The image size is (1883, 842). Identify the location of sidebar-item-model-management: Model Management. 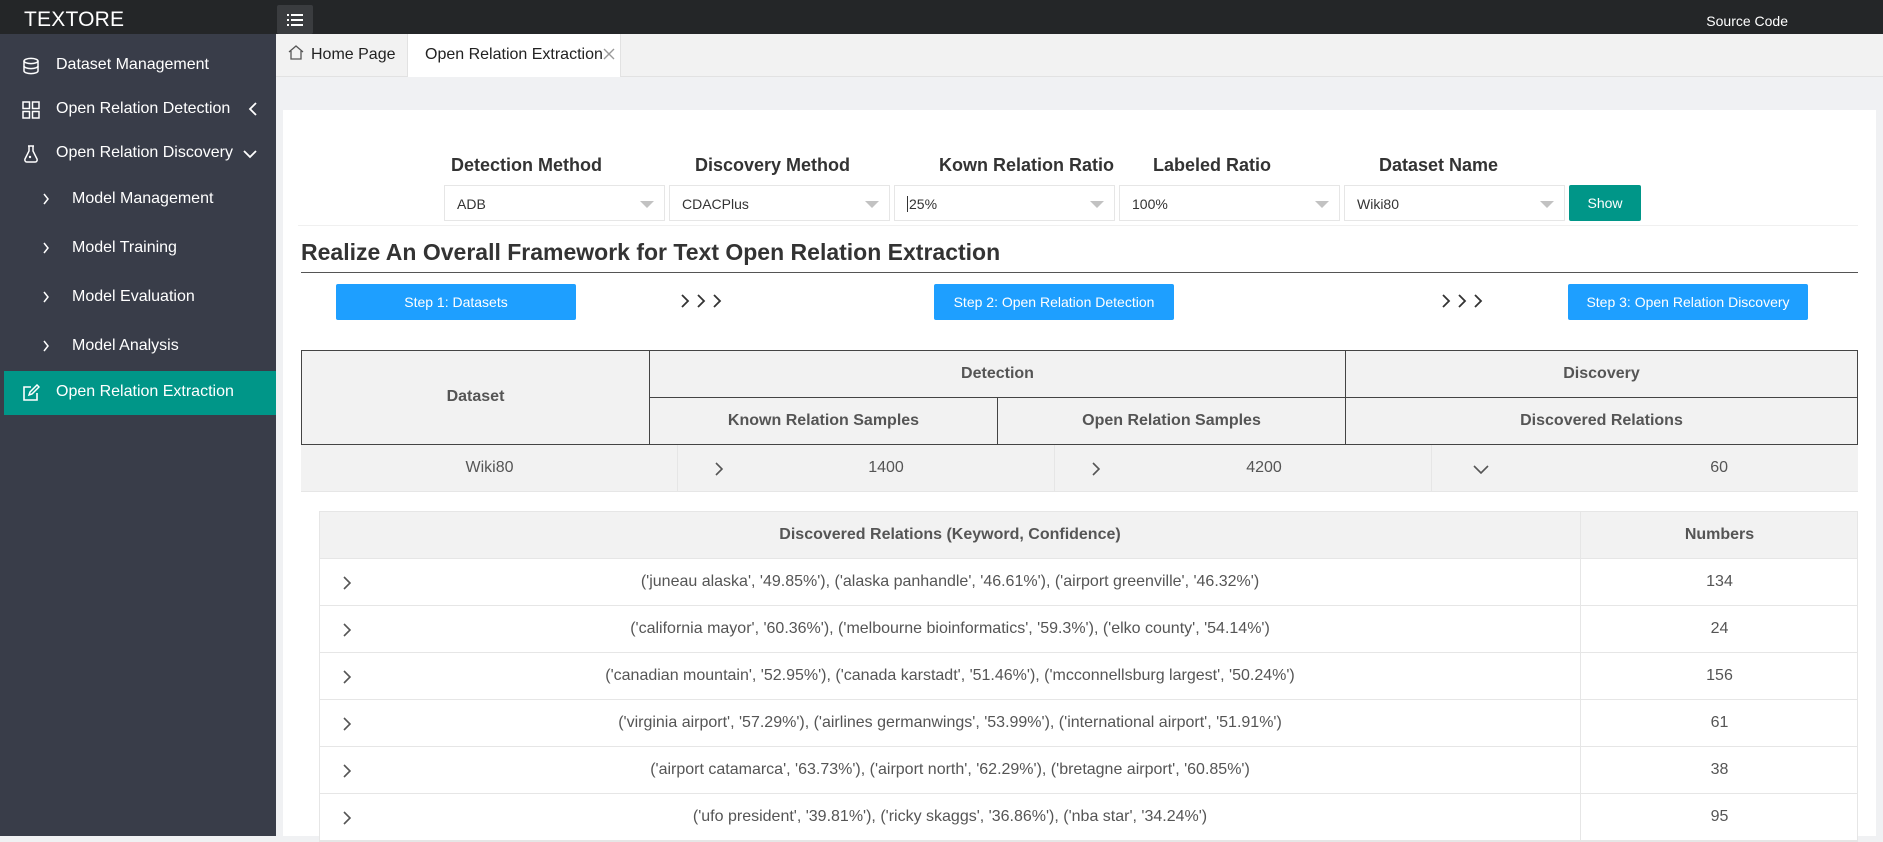
(138, 200).